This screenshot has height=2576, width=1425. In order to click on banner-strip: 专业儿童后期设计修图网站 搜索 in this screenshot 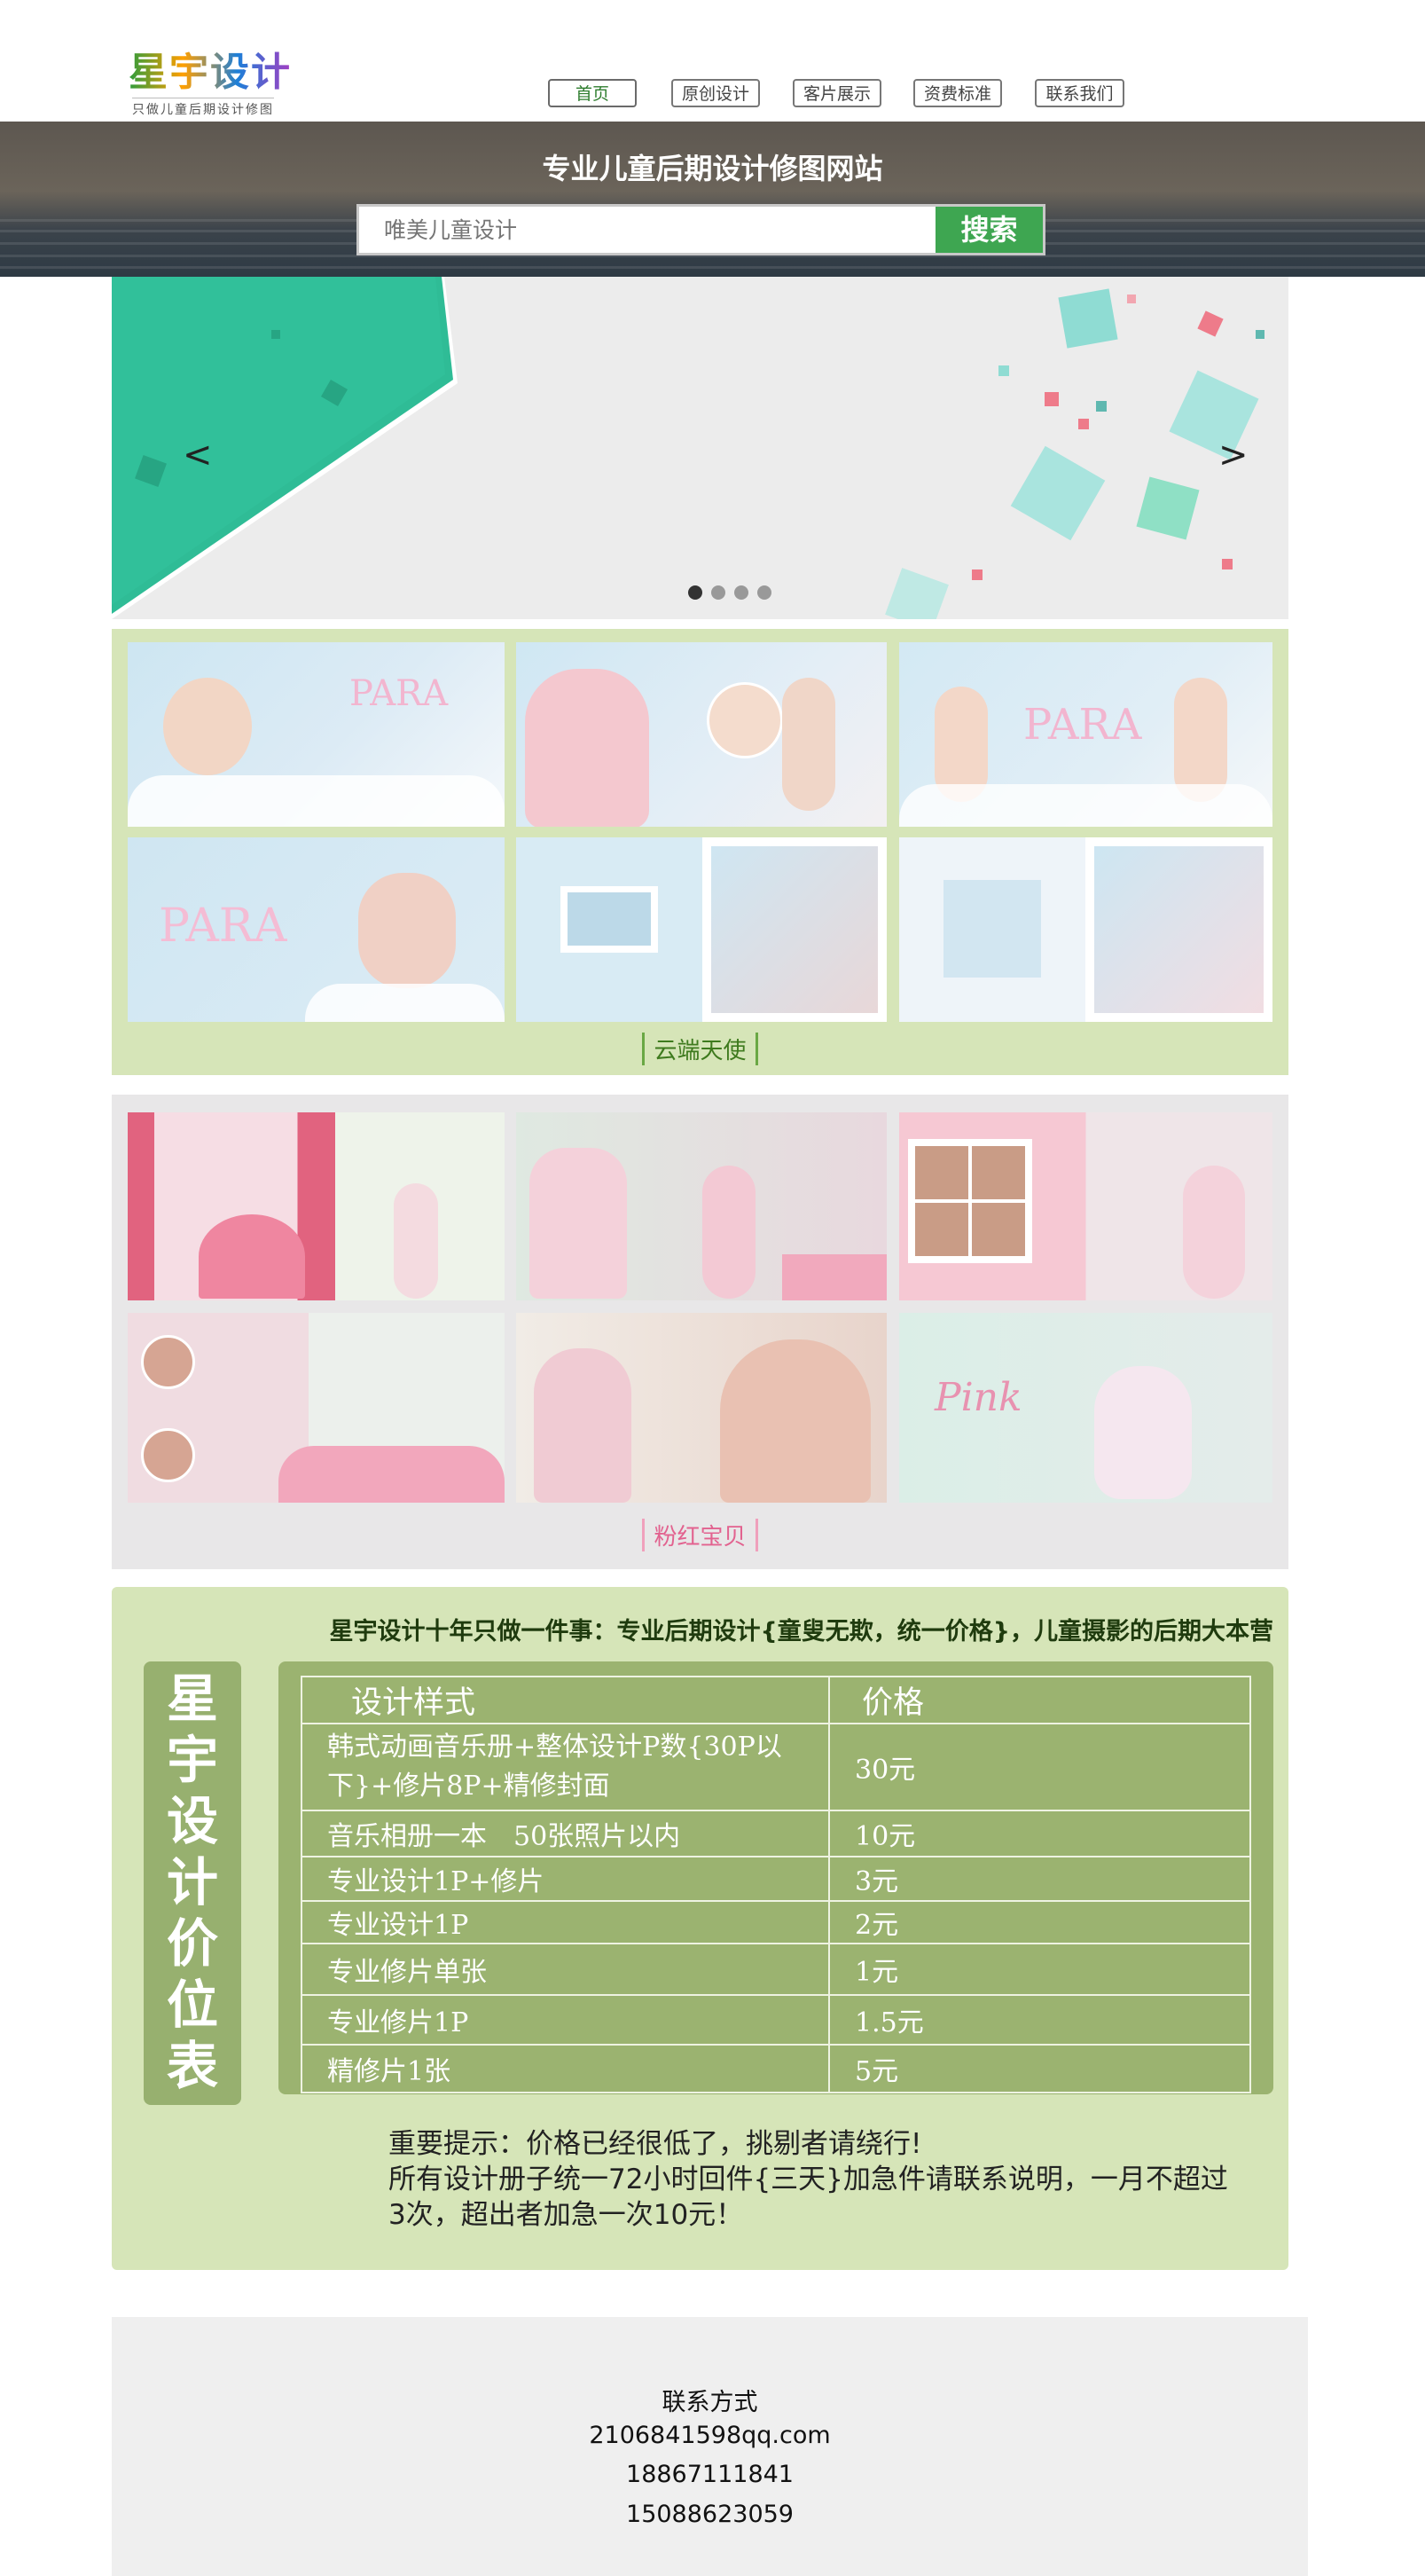, I will do `click(713, 199)`.